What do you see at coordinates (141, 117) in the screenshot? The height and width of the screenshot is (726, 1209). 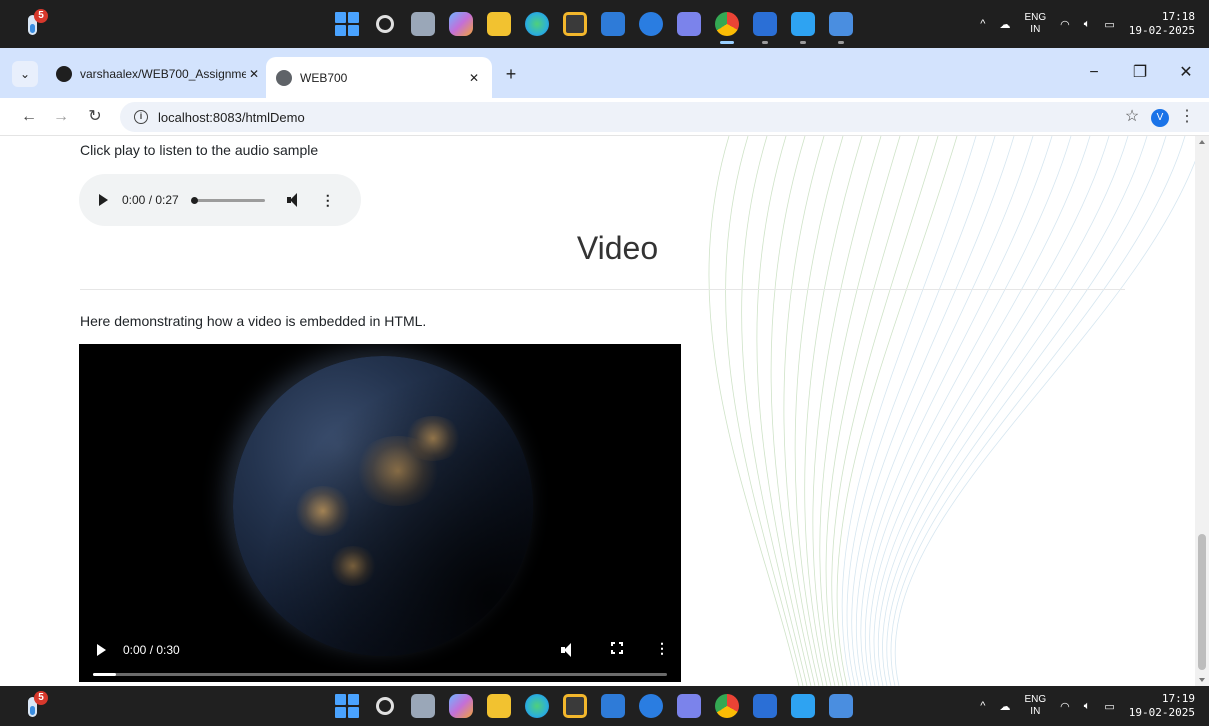 I see `site-info-icon: i` at bounding box center [141, 117].